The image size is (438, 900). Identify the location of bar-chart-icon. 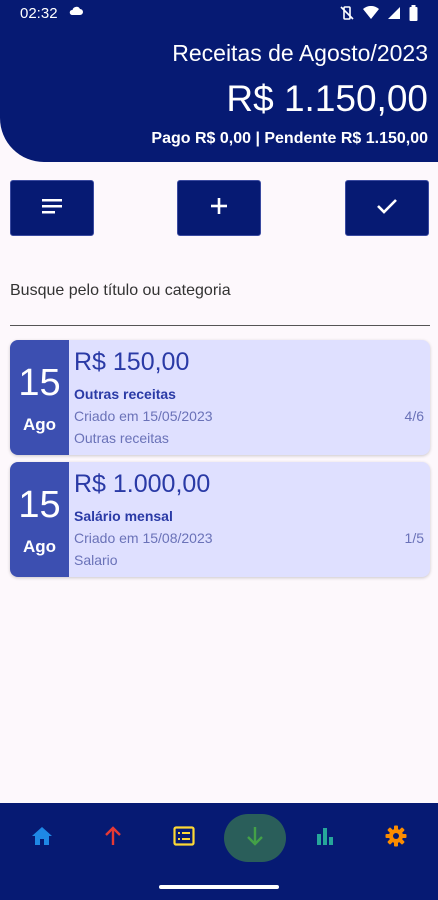
(325, 838).